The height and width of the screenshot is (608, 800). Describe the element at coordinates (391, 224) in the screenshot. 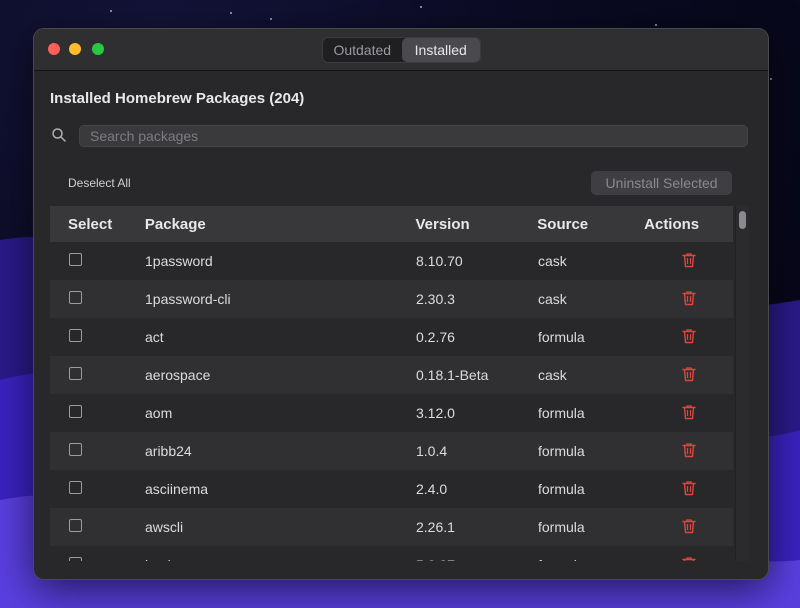

I see `table-header: Select Package Version Source Actions` at that location.